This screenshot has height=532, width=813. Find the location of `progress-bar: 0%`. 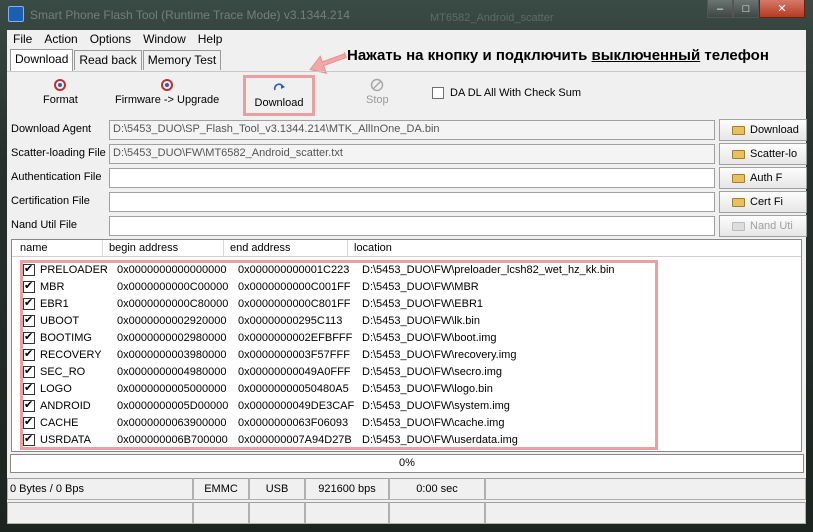

progress-bar: 0% is located at coordinates (407, 463).